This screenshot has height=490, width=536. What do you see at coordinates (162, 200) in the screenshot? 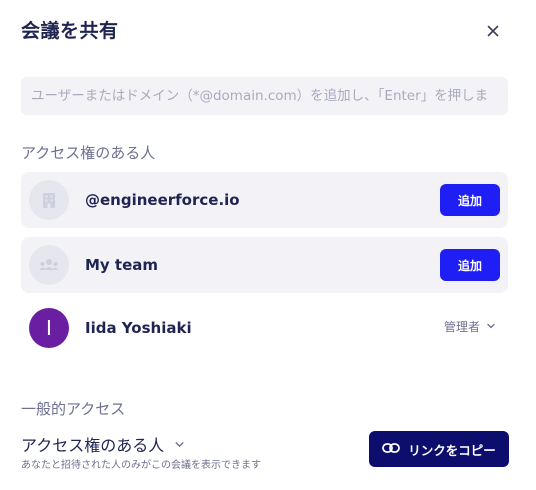
I see `member-name: @engineerforce.io` at bounding box center [162, 200].